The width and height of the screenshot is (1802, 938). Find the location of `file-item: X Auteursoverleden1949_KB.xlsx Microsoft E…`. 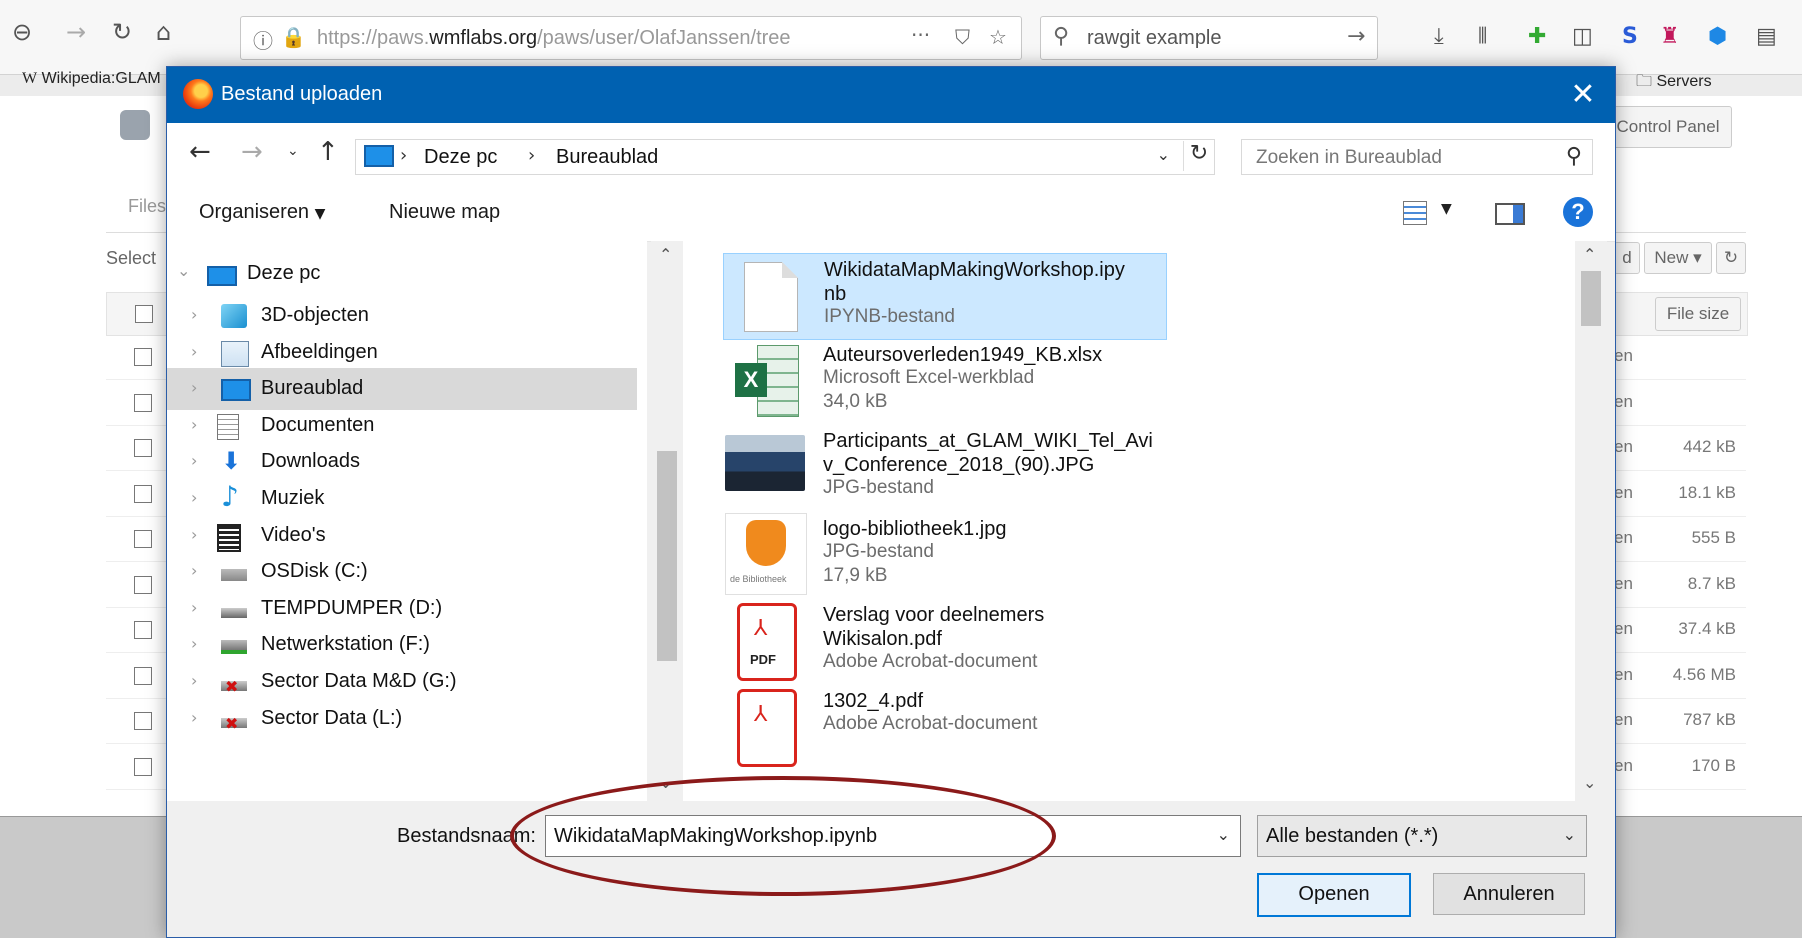

file-item: X Auteursoverleden1949_KB.xlsx Microsoft E… is located at coordinates (944, 381).